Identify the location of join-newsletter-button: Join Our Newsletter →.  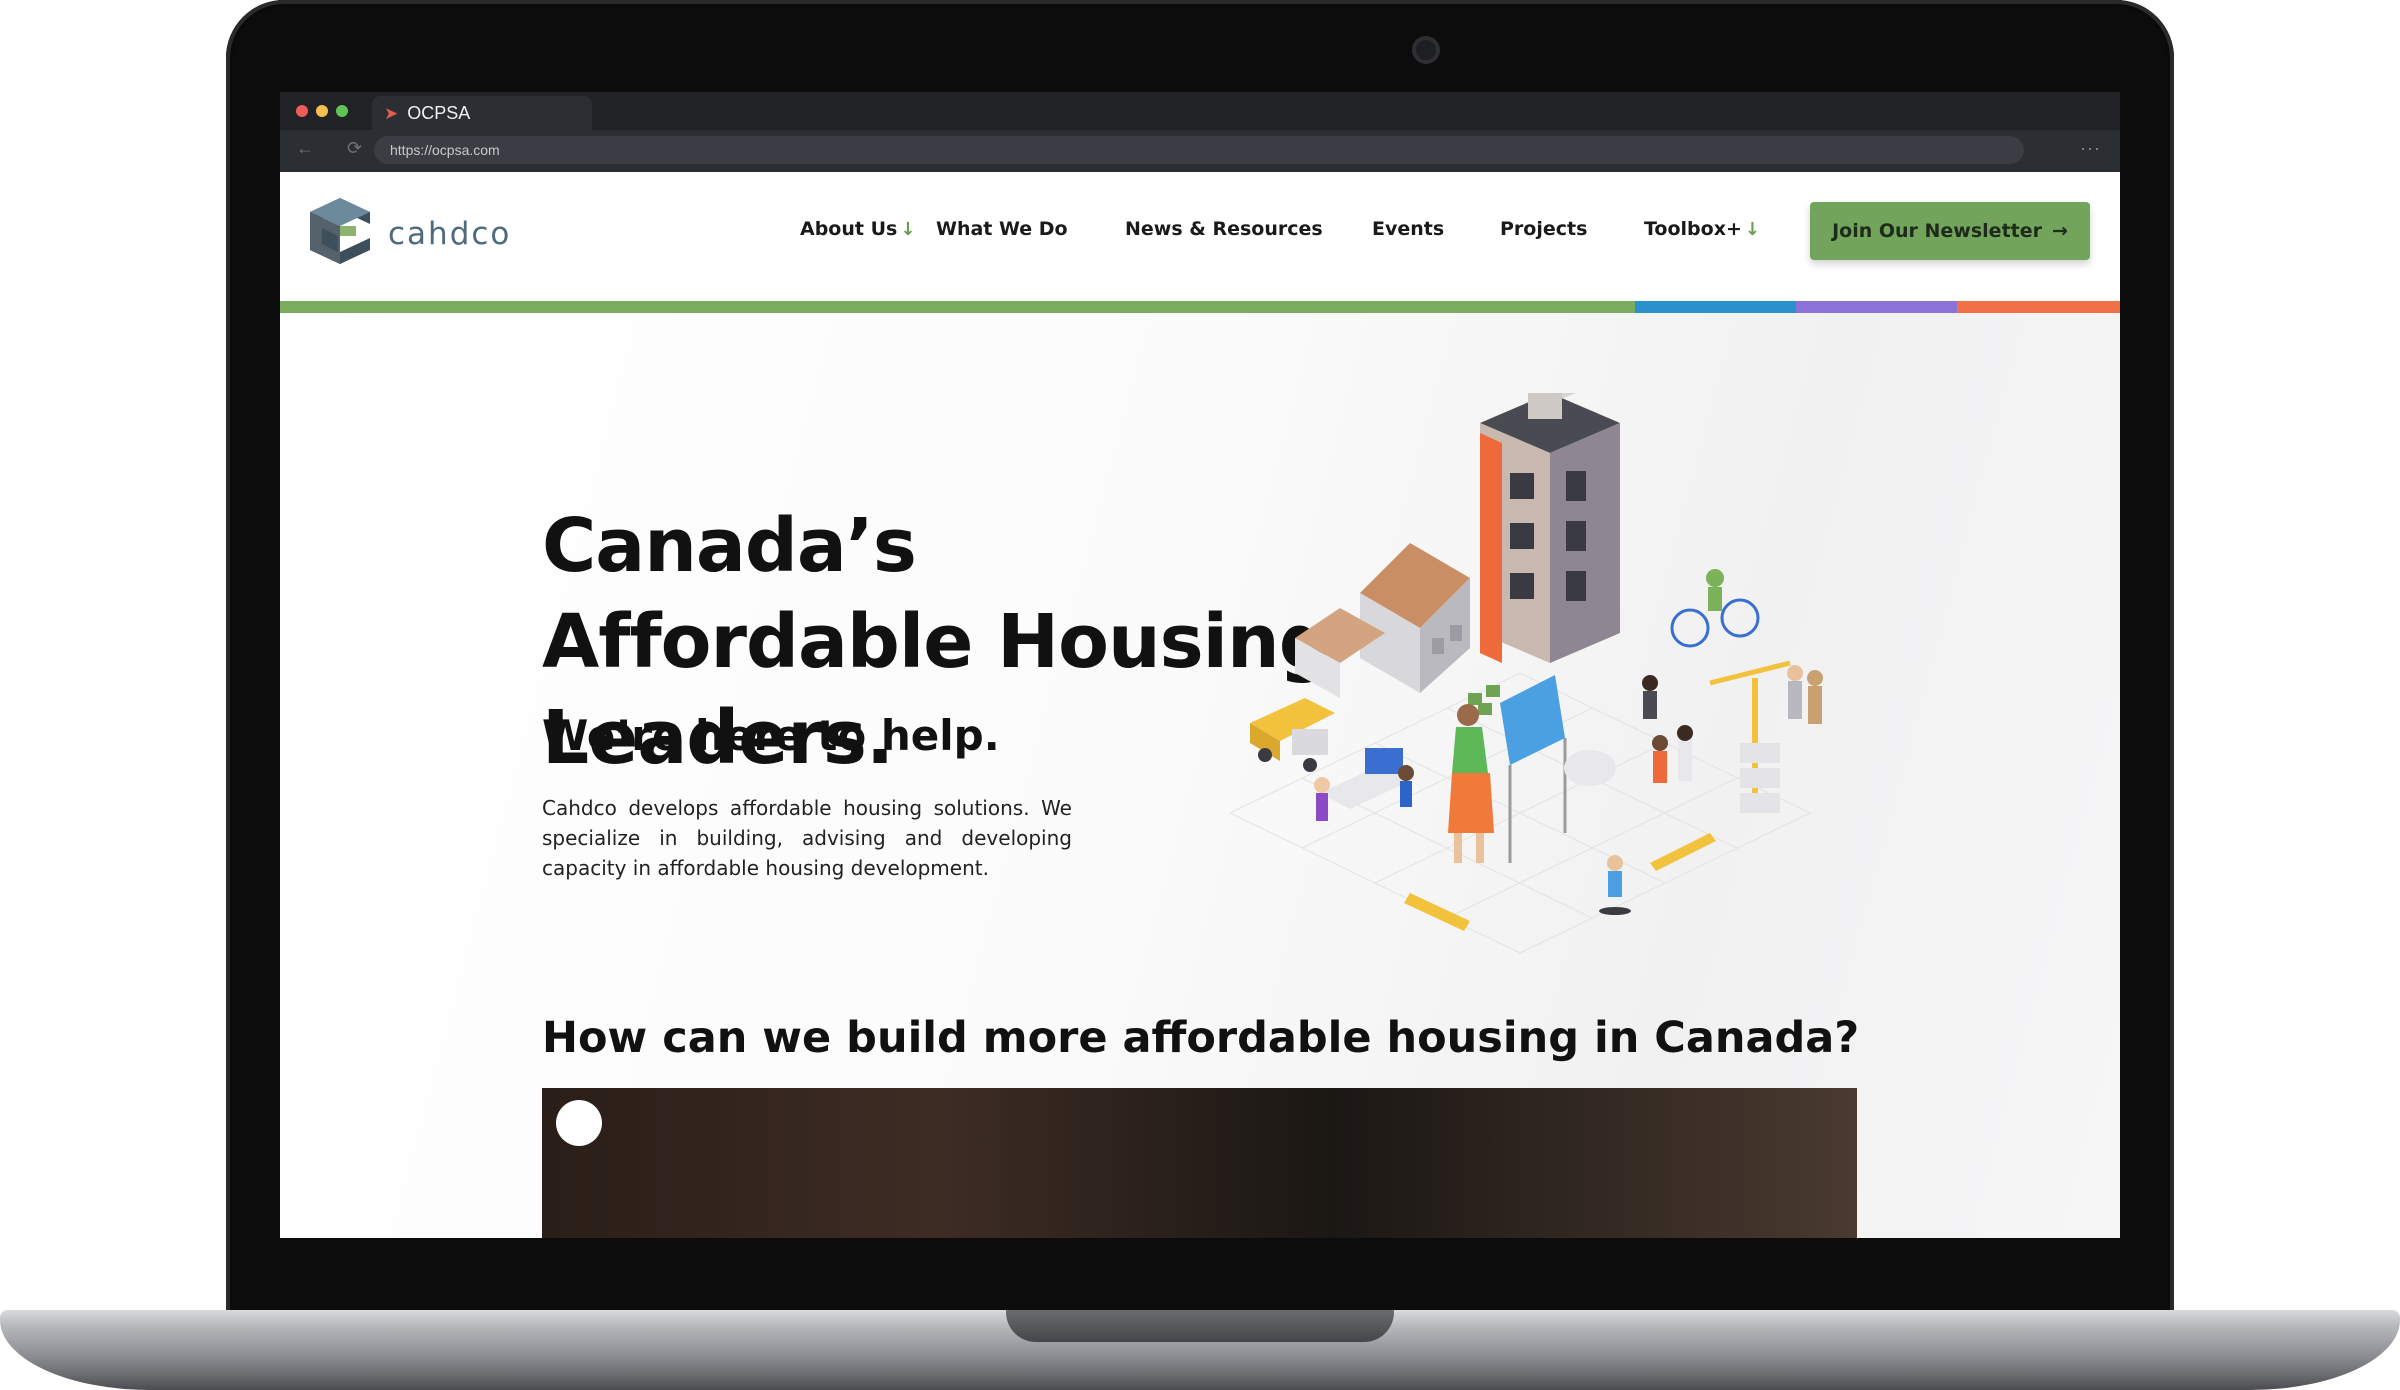
(1950, 231).